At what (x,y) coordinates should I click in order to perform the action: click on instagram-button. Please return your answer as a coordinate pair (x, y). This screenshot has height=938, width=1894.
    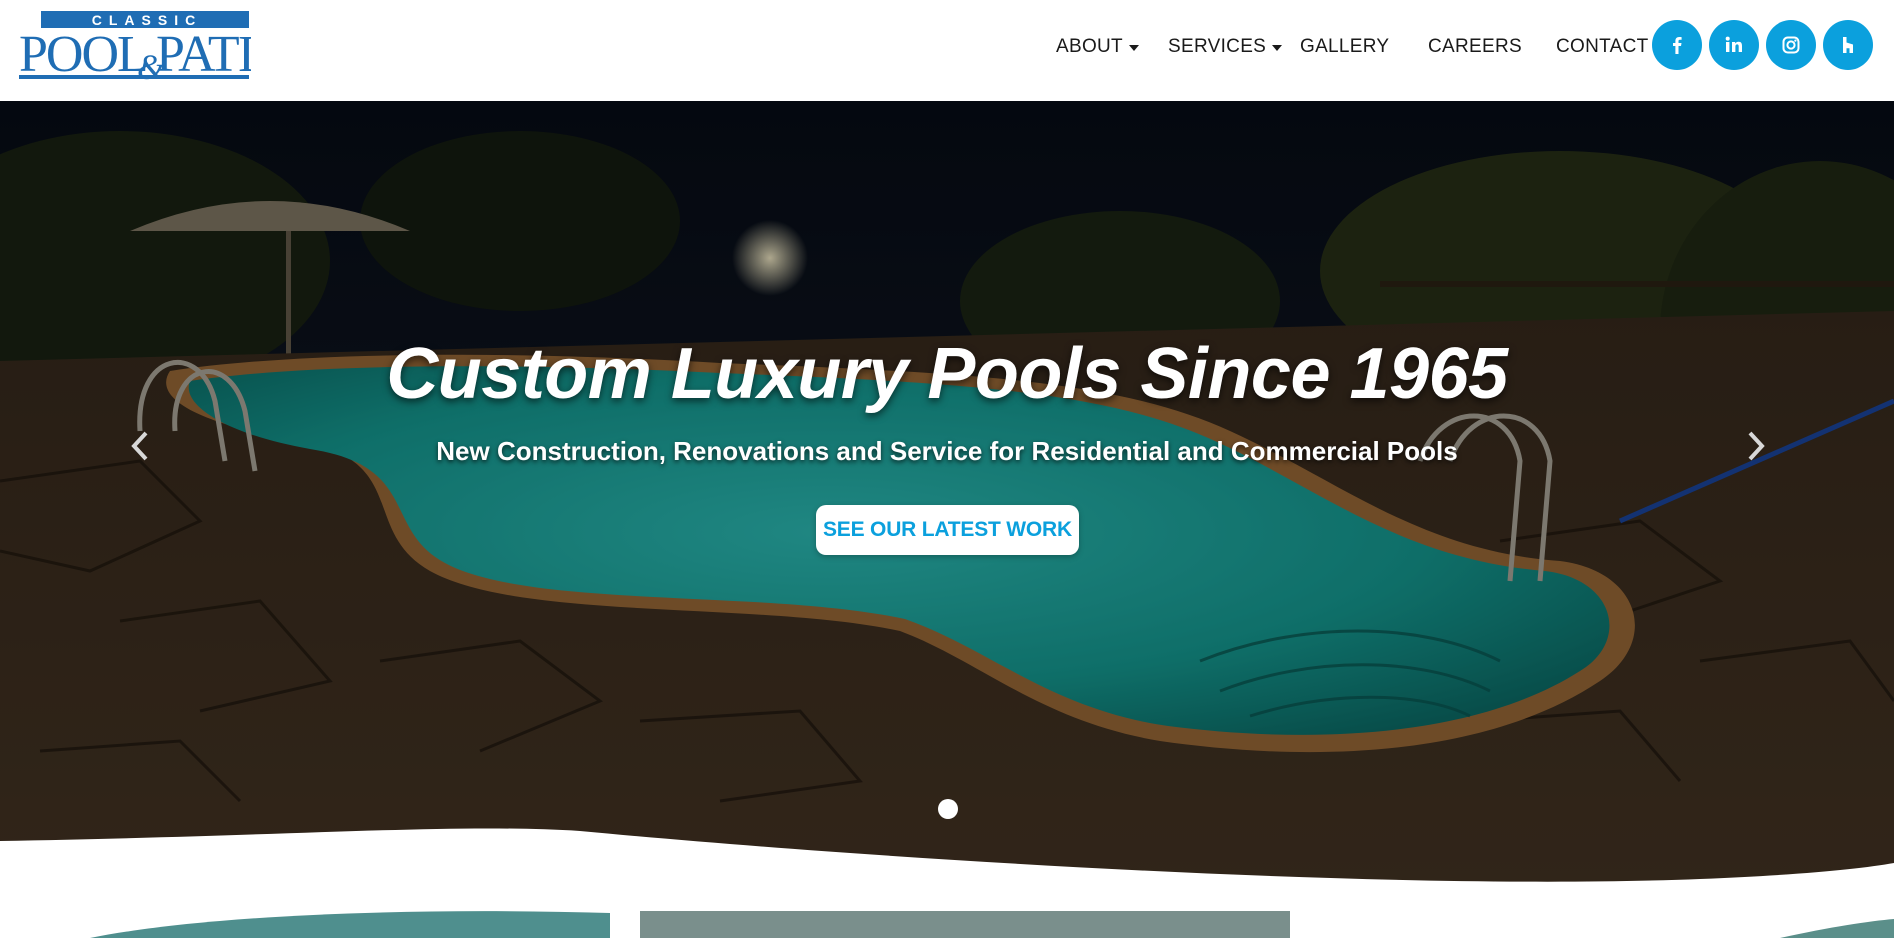
    Looking at the image, I should click on (1791, 45).